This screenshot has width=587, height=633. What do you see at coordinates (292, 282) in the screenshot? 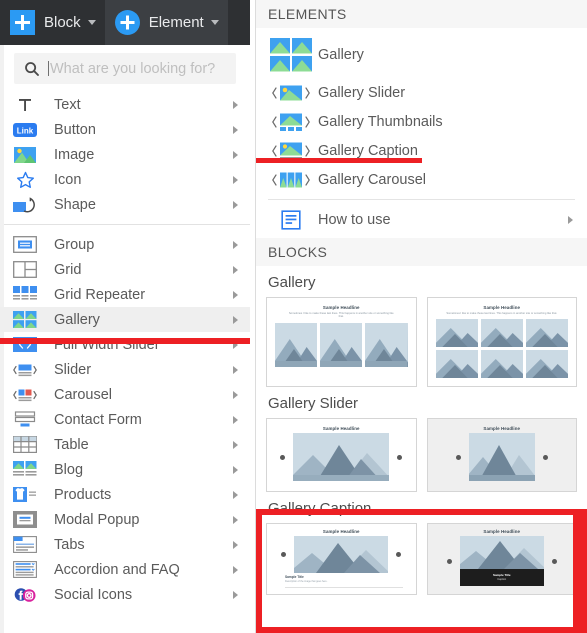
I see `block-group-title: Gallery` at bounding box center [292, 282].